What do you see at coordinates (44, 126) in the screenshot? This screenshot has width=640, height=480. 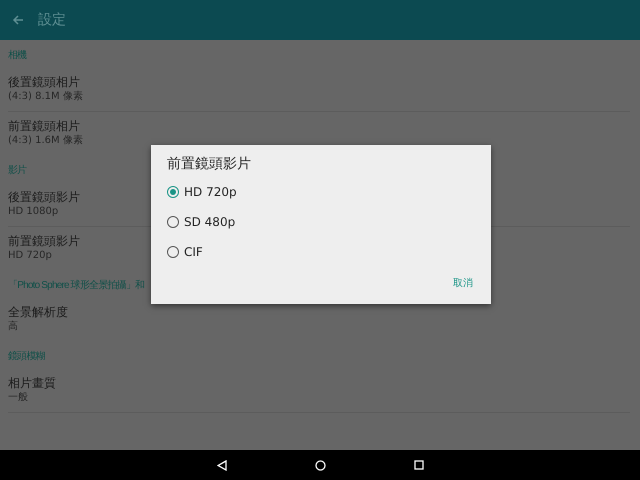 I see `setting-title: 前置鏡頭相片` at bounding box center [44, 126].